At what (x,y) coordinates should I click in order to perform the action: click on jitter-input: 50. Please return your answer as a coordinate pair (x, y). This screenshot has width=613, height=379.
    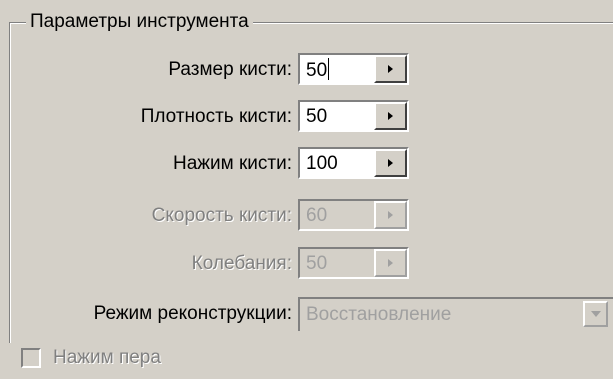
    Looking at the image, I should click on (316, 264).